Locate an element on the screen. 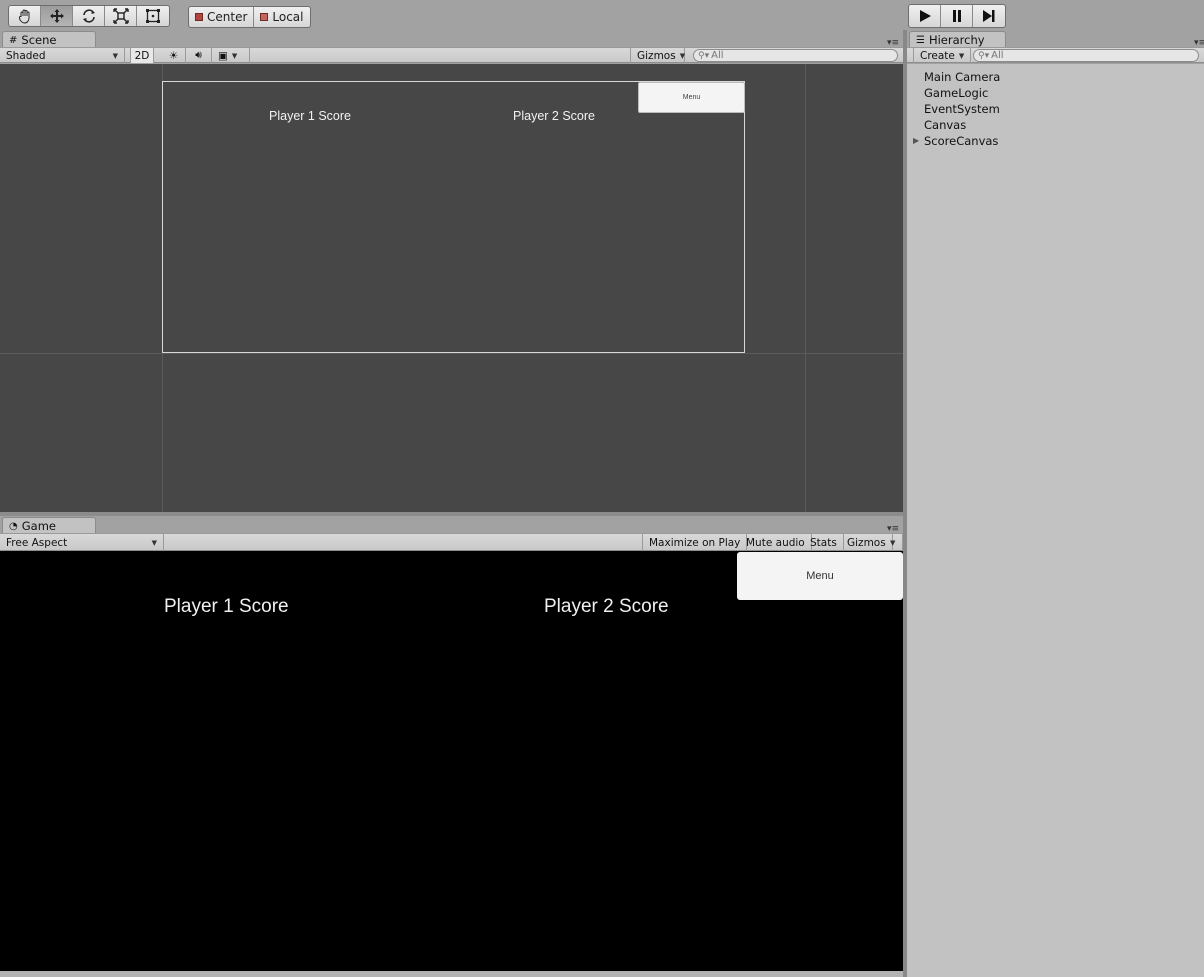 This screenshot has height=977, width=1204. scene-player2-score: Player 2 Score is located at coordinates (554, 116).